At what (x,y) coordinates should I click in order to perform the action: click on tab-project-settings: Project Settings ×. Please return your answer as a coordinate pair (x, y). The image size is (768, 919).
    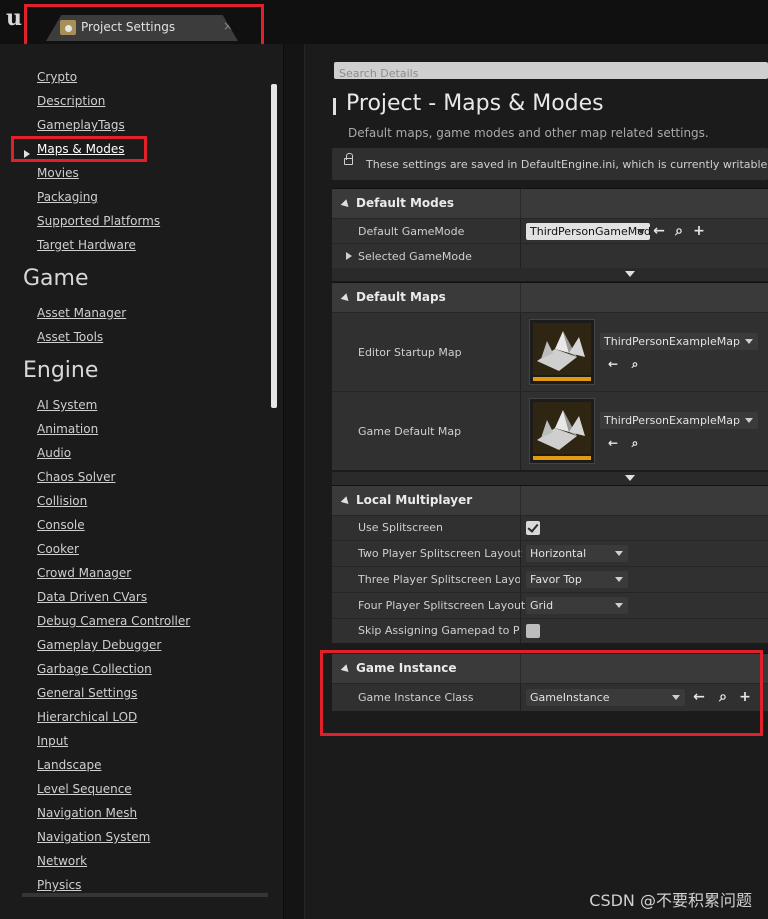
    Looking at the image, I should click on (142, 28).